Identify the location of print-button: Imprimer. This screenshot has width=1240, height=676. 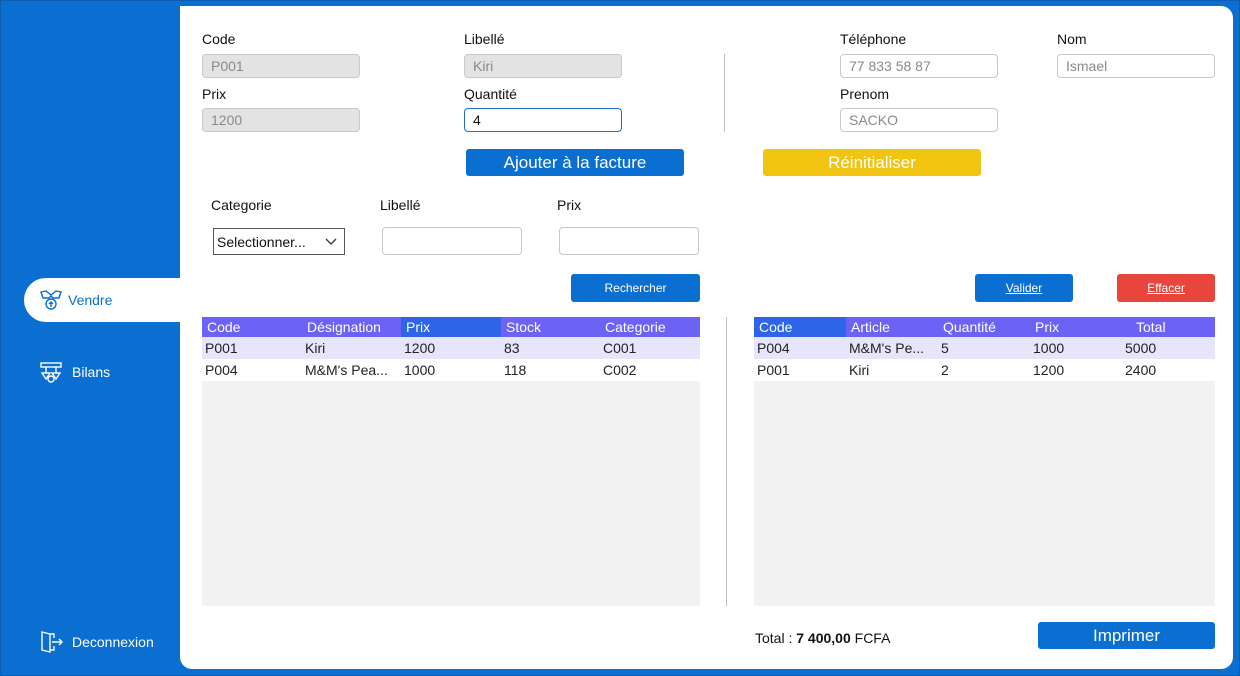
(1126, 635).